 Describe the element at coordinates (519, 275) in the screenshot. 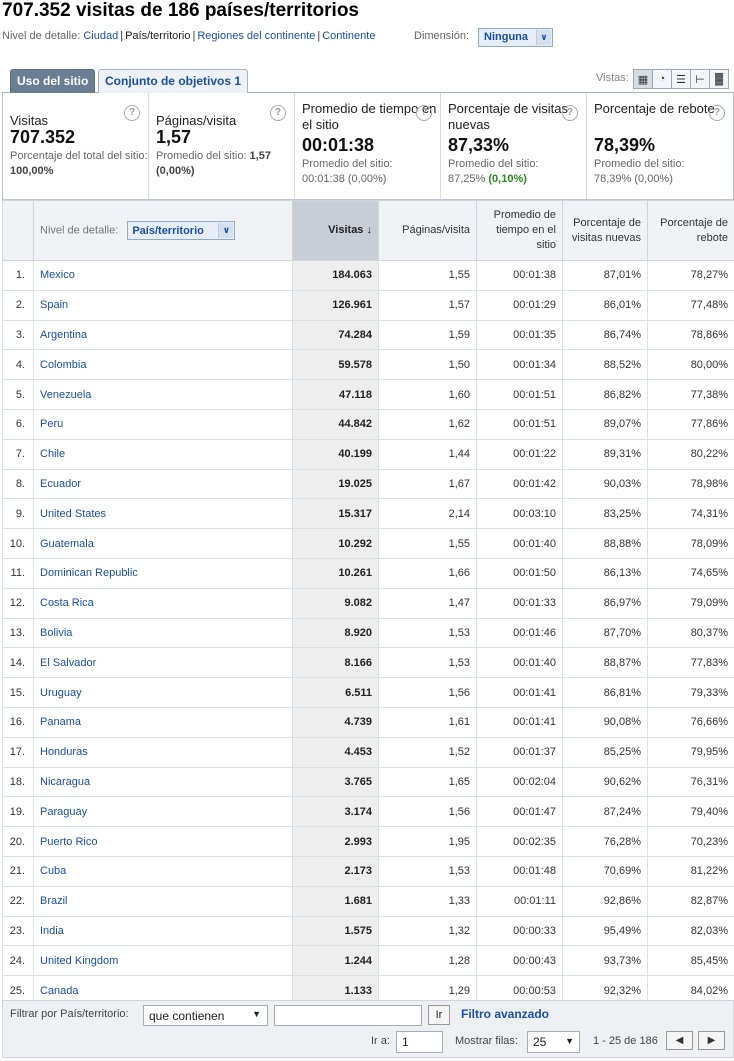

I see `row-avg-time: 00:01:38` at that location.